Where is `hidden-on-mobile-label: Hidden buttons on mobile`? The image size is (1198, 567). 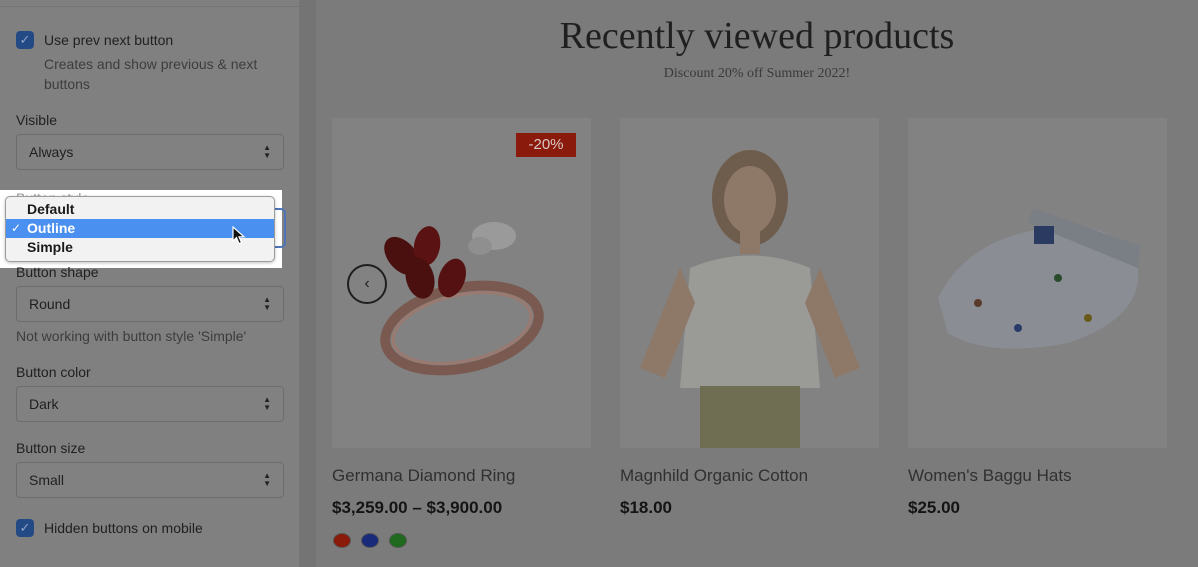
hidden-on-mobile-label: Hidden buttons on mobile is located at coordinates (123, 528).